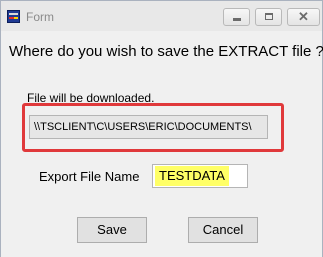 This screenshot has height=257, width=323. I want to click on window-title: Form, so click(40, 17).